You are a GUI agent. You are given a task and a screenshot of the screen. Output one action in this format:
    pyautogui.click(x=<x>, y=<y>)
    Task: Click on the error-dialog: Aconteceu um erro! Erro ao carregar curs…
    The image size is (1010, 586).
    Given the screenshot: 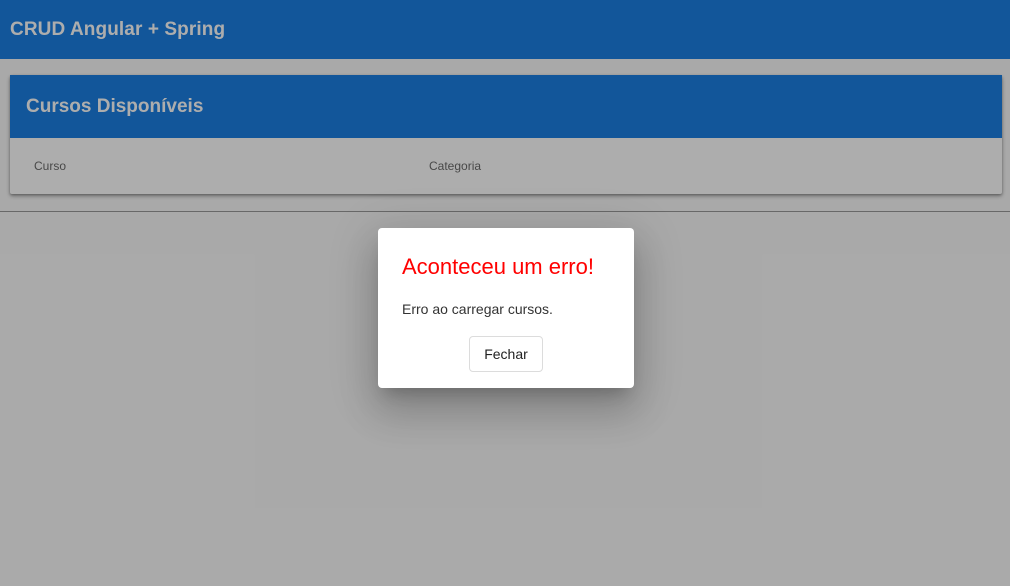 What is the action you would take?
    pyautogui.click(x=506, y=308)
    